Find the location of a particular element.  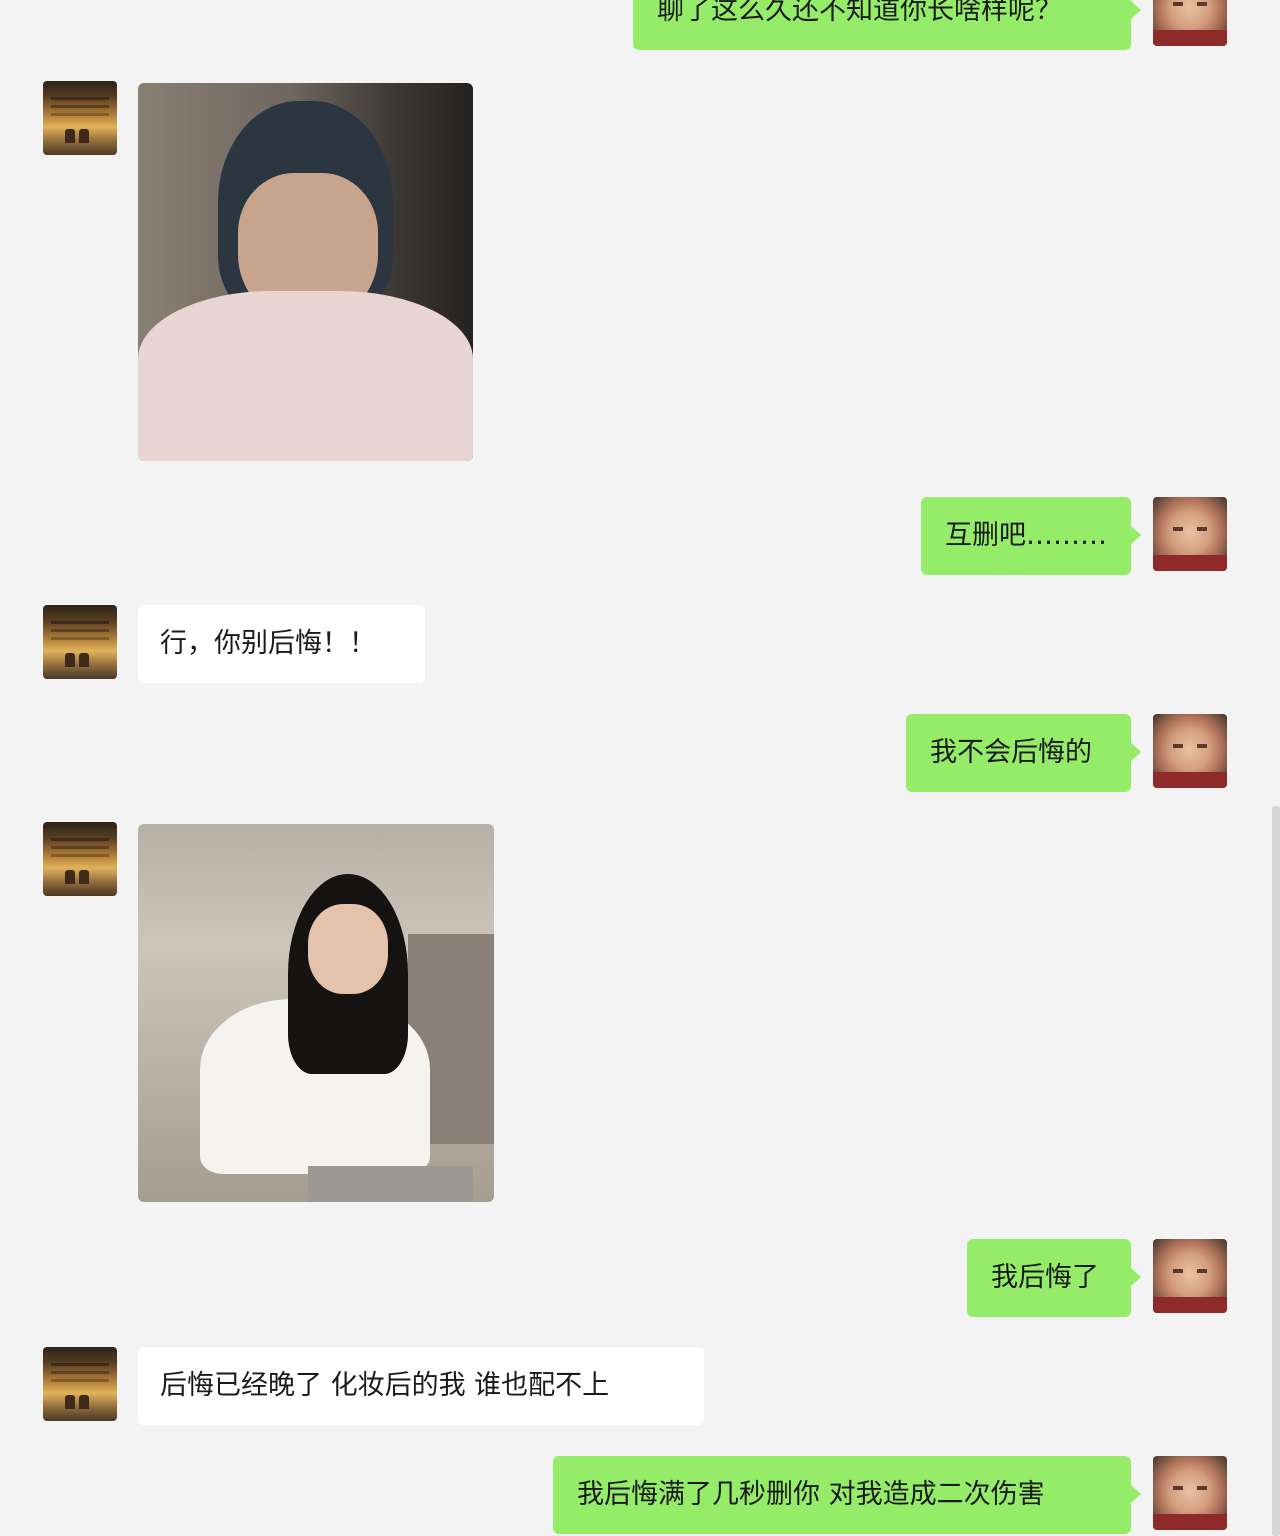

outgoing-message: 我后悔了 is located at coordinates (1054, 1278).